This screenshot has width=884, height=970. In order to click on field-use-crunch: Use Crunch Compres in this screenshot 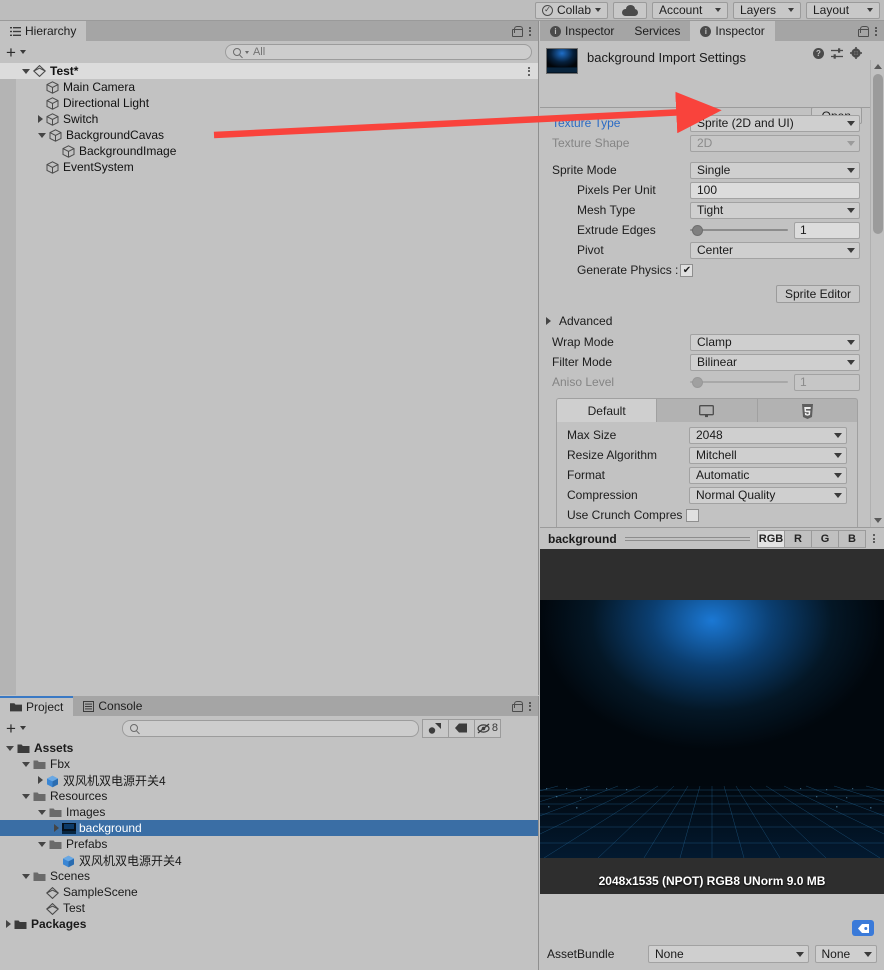, I will do `click(707, 515)`.